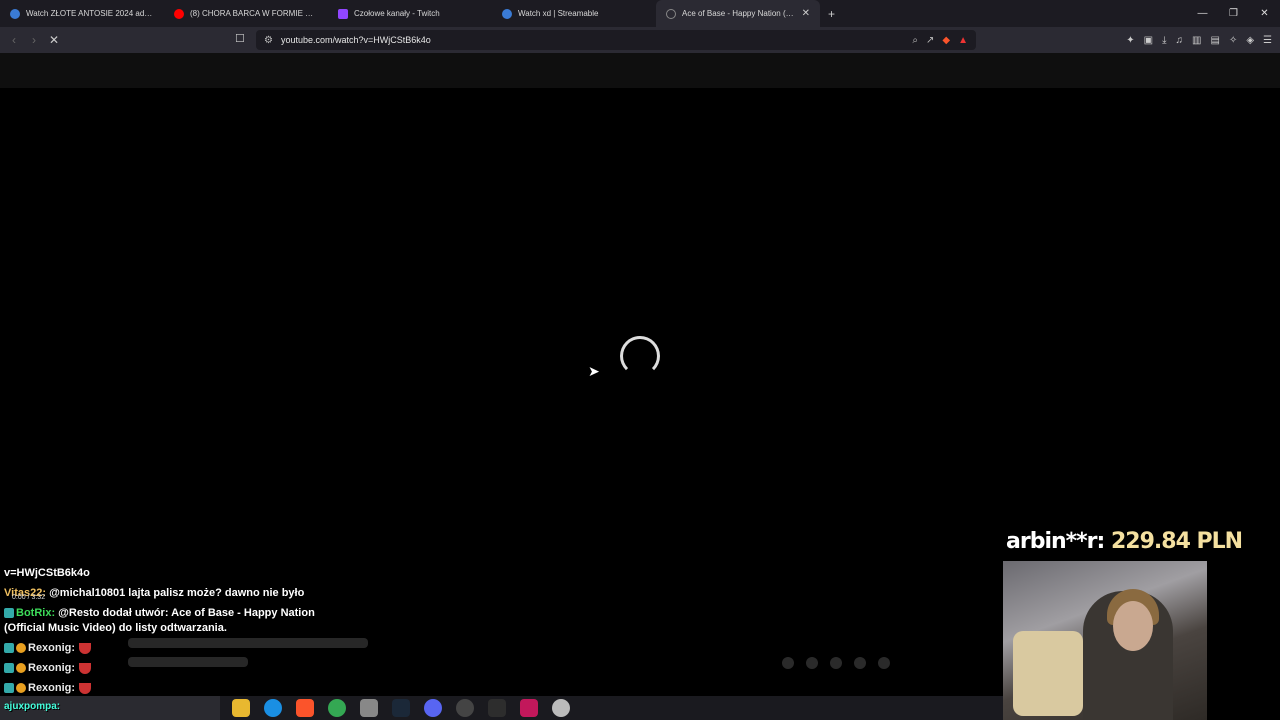 Image resolution: width=1280 pixels, height=720 pixels. I want to click on vpn-icon: ◈, so click(1250, 40).